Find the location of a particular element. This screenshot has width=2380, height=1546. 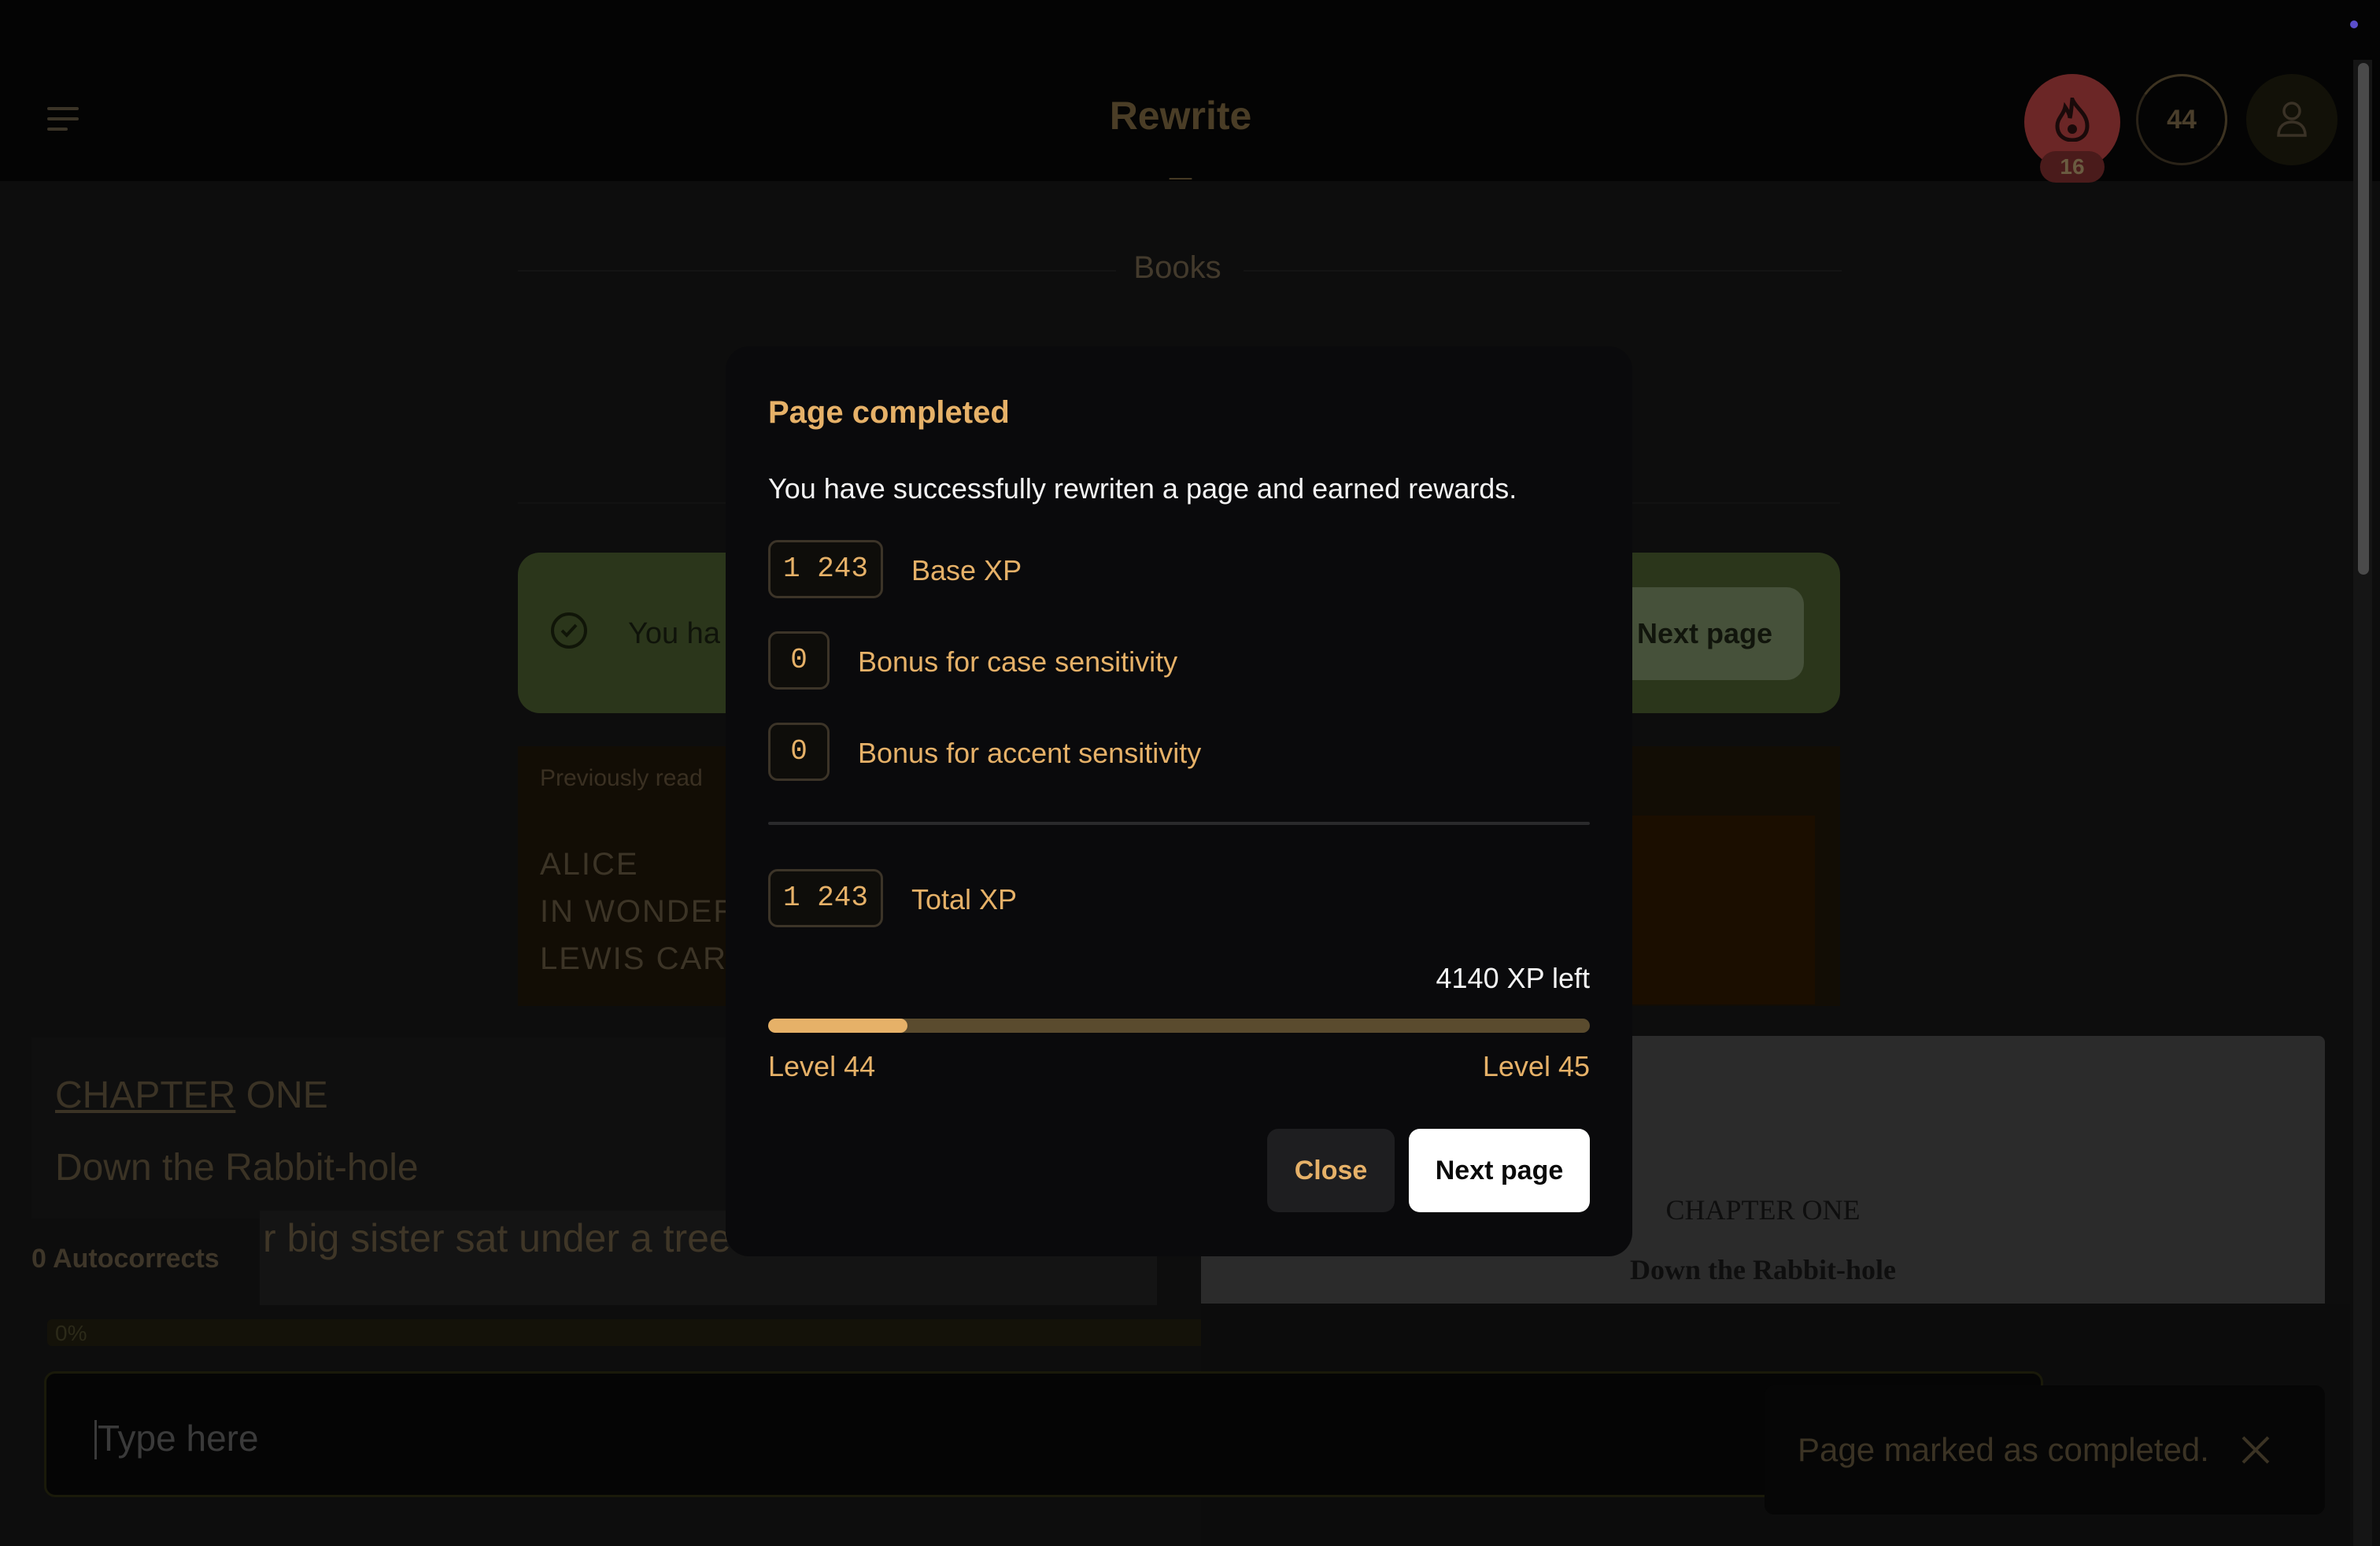

dialog-title: Page completed is located at coordinates (889, 413).